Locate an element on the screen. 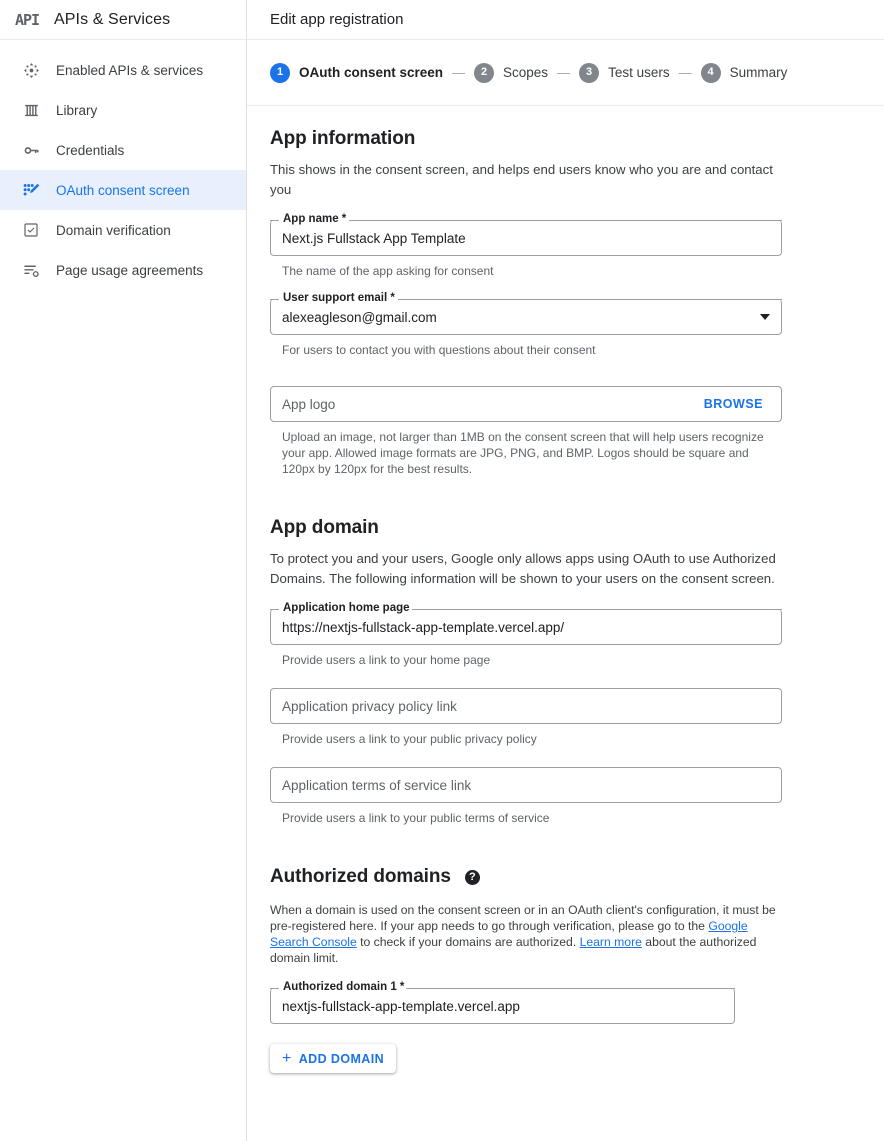 This screenshot has height=1141, width=884. app-name-helper: The name of the app asking for consent is located at coordinates (388, 271).